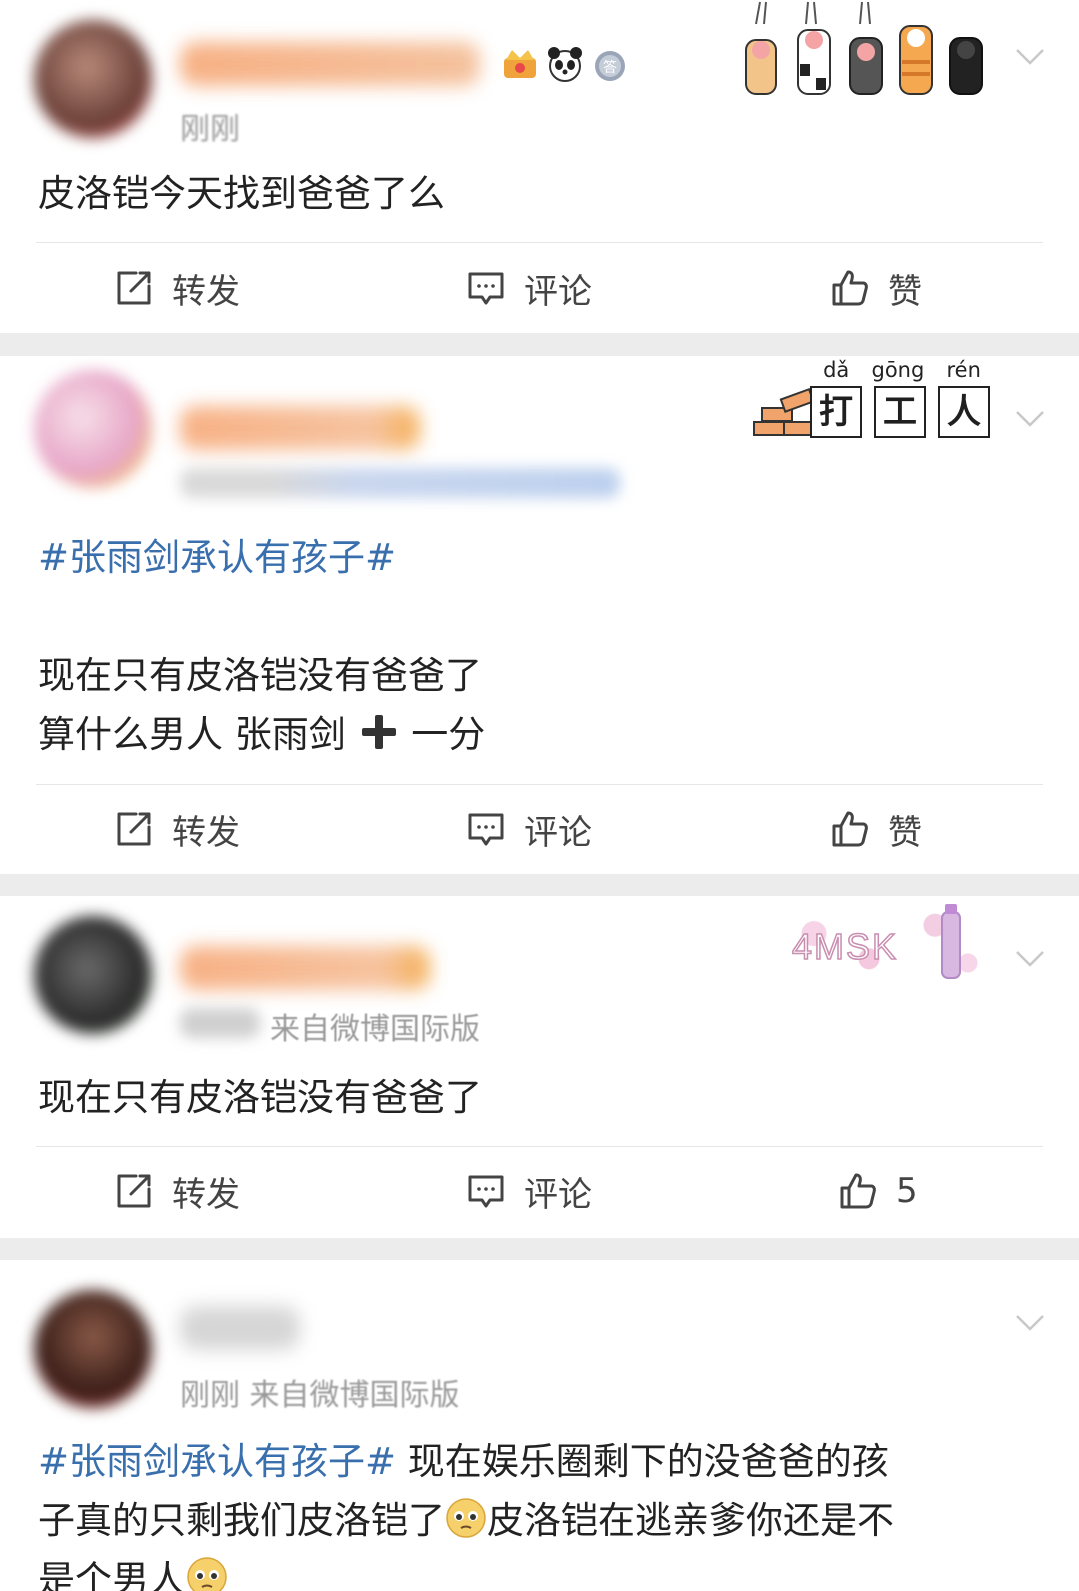 The image size is (1079, 1591). What do you see at coordinates (112, 1574) in the screenshot?
I see `post-text-4: 是个男人` at bounding box center [112, 1574].